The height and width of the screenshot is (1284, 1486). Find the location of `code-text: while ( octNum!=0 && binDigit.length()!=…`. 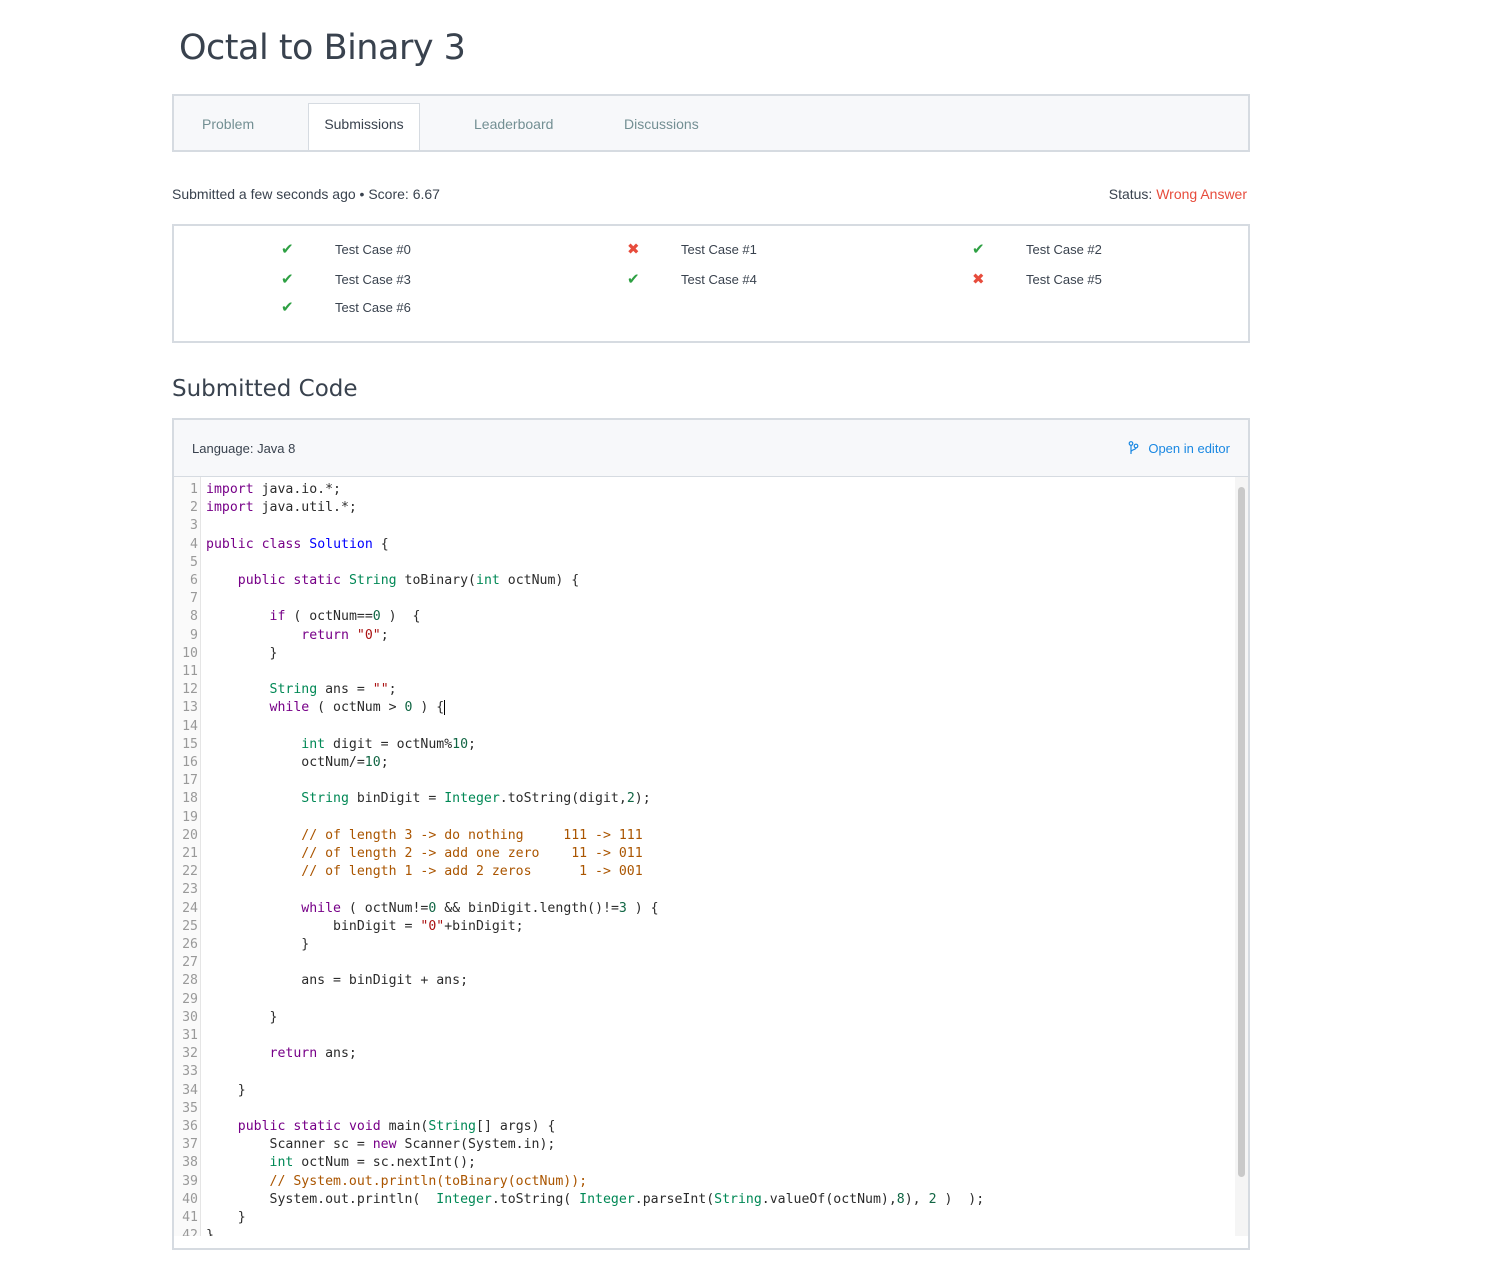

code-text: while ( octNum!=0 && binDigit.length()!=… is located at coordinates (480, 908).